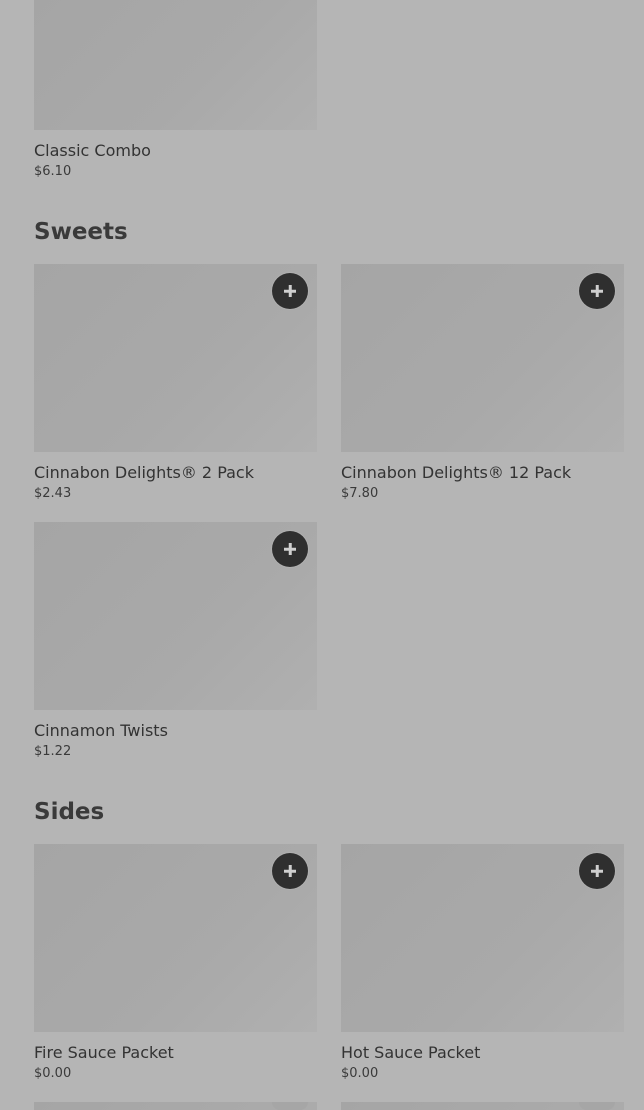 The image size is (644, 1110). I want to click on menu-item-name: Hot Sauce Packet, so click(411, 1052).